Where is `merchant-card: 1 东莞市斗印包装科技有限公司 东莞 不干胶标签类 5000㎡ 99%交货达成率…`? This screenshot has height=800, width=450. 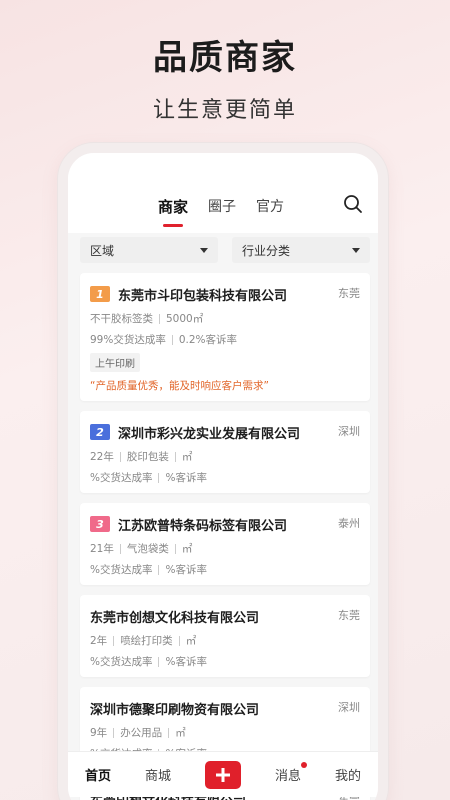
merchant-card: 1 东莞市斗印包装科技有限公司 东莞 不干胶标签类 5000㎡ 99%交货达成率… is located at coordinates (225, 337).